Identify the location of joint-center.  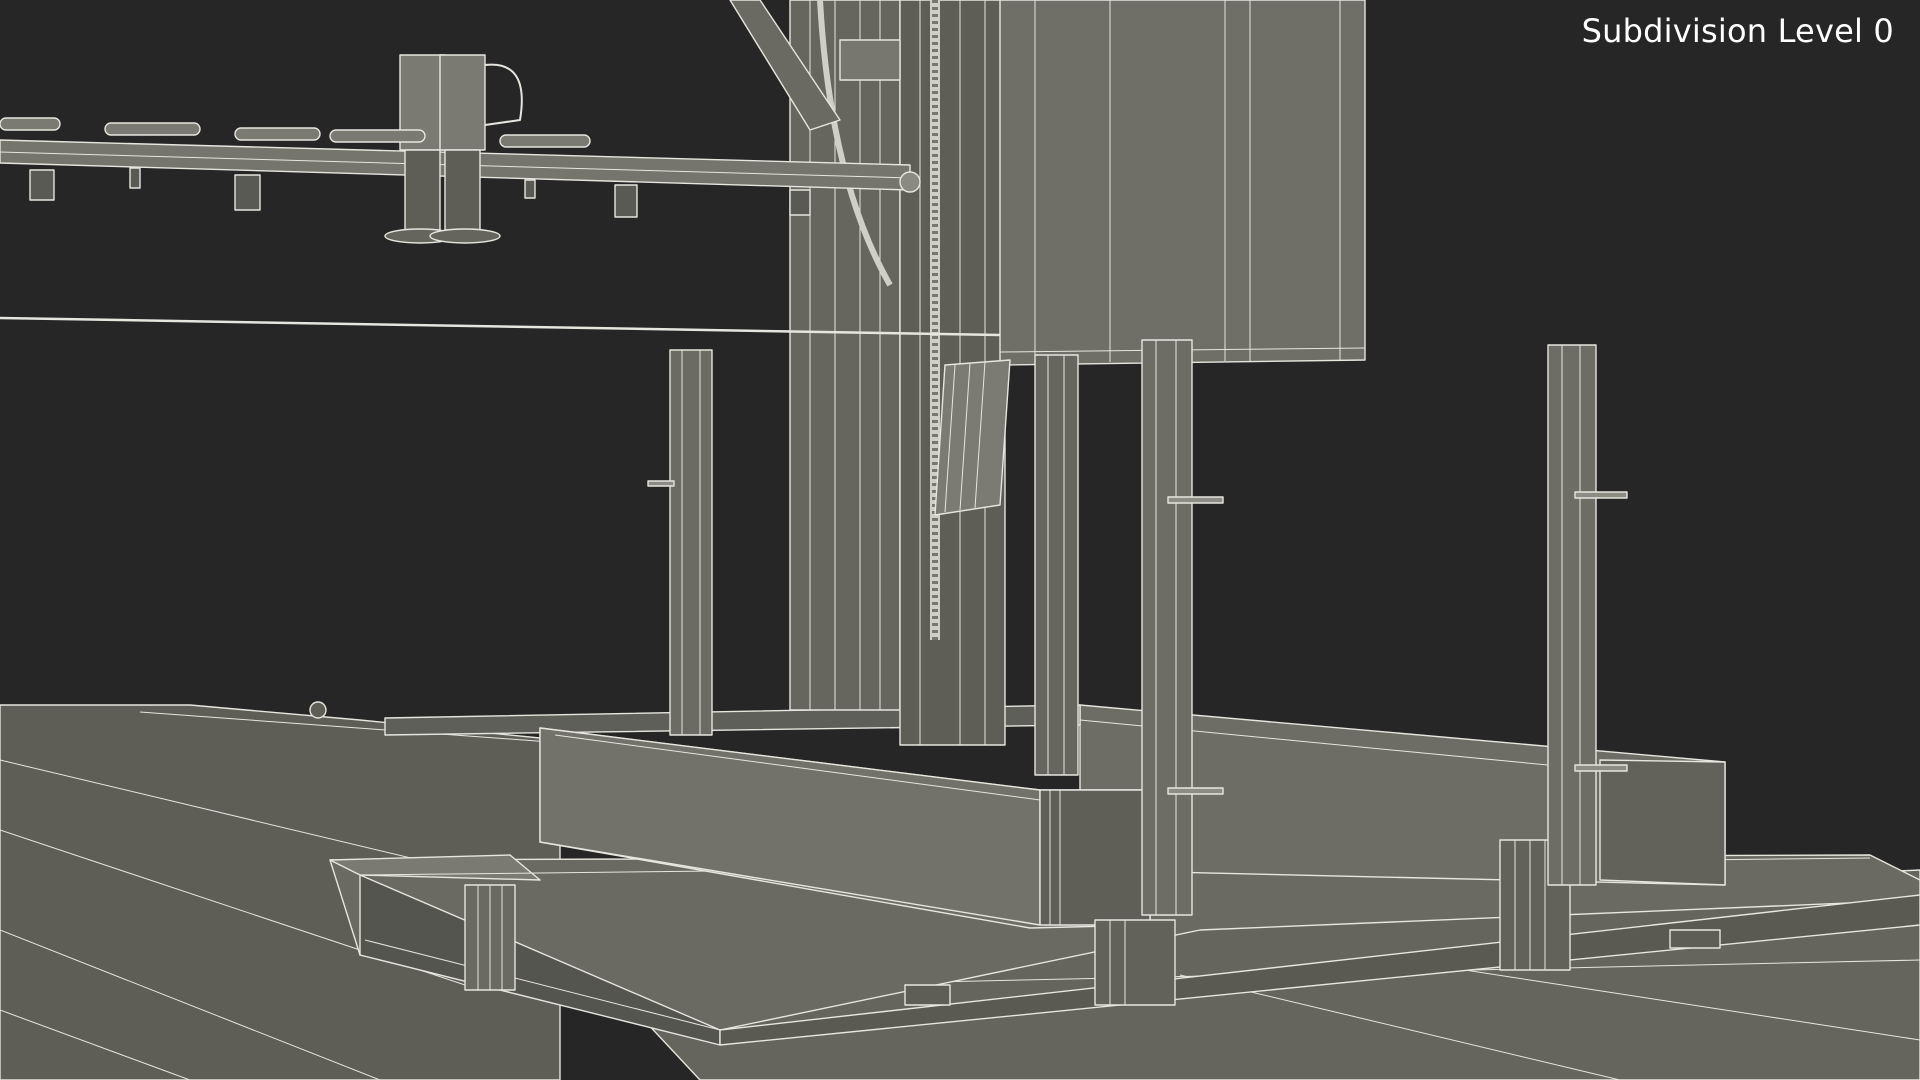
(1135, 962).